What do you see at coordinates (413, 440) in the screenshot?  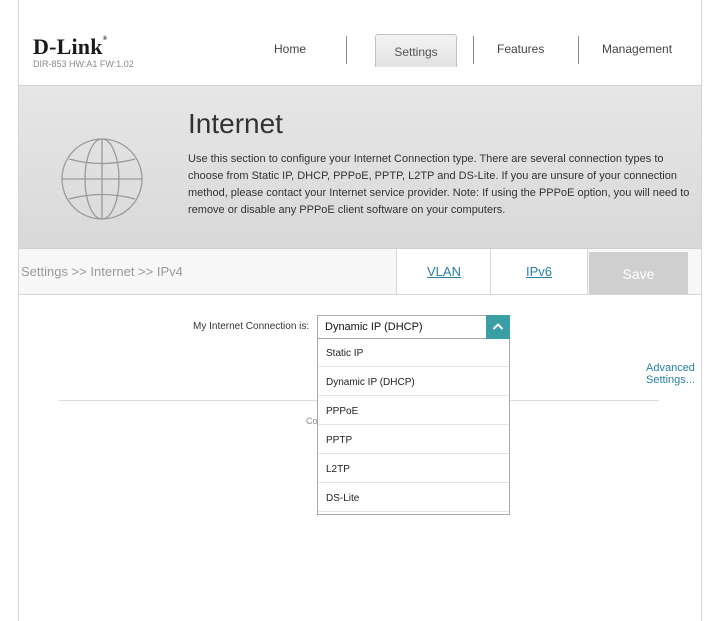 I see `option-pptp: PPTP` at bounding box center [413, 440].